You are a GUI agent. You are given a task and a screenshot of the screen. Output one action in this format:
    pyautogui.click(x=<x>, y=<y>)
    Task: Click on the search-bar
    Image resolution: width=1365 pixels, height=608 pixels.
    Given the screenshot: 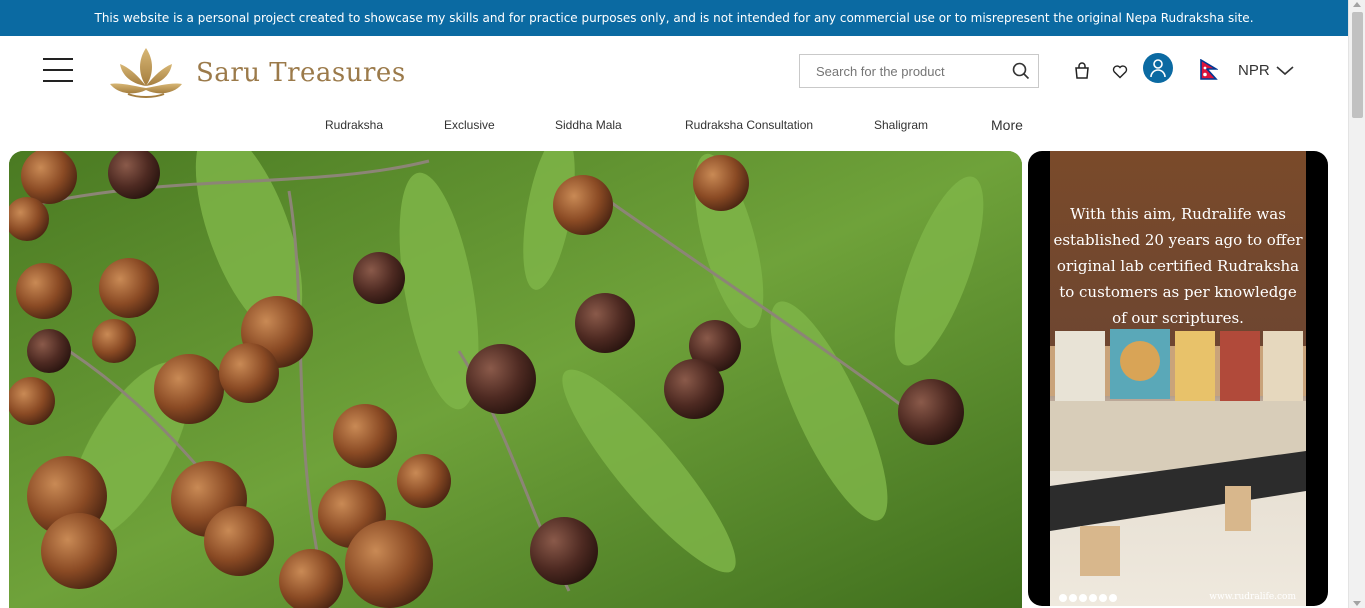 What is the action you would take?
    pyautogui.click(x=919, y=71)
    